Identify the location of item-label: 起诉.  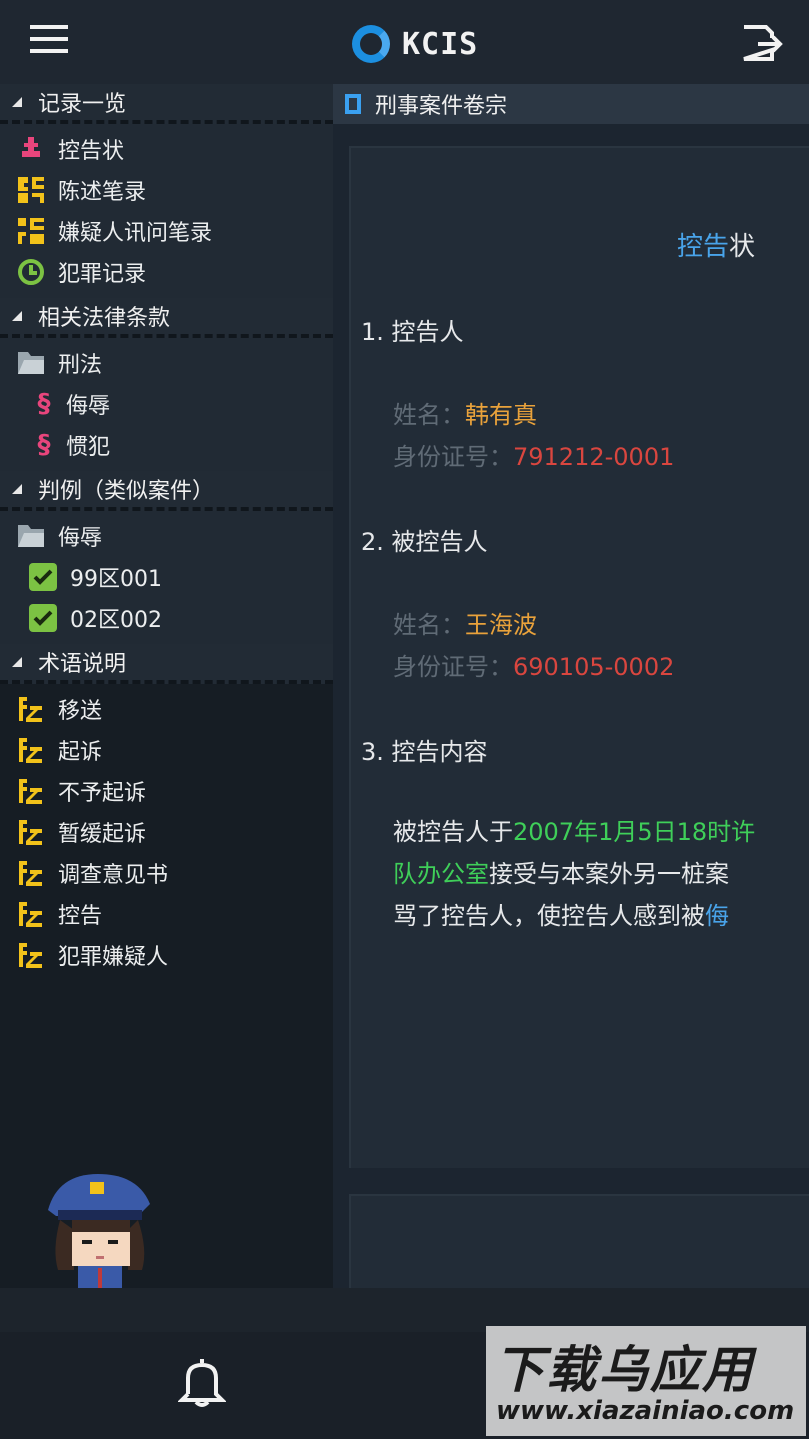
(80, 752).